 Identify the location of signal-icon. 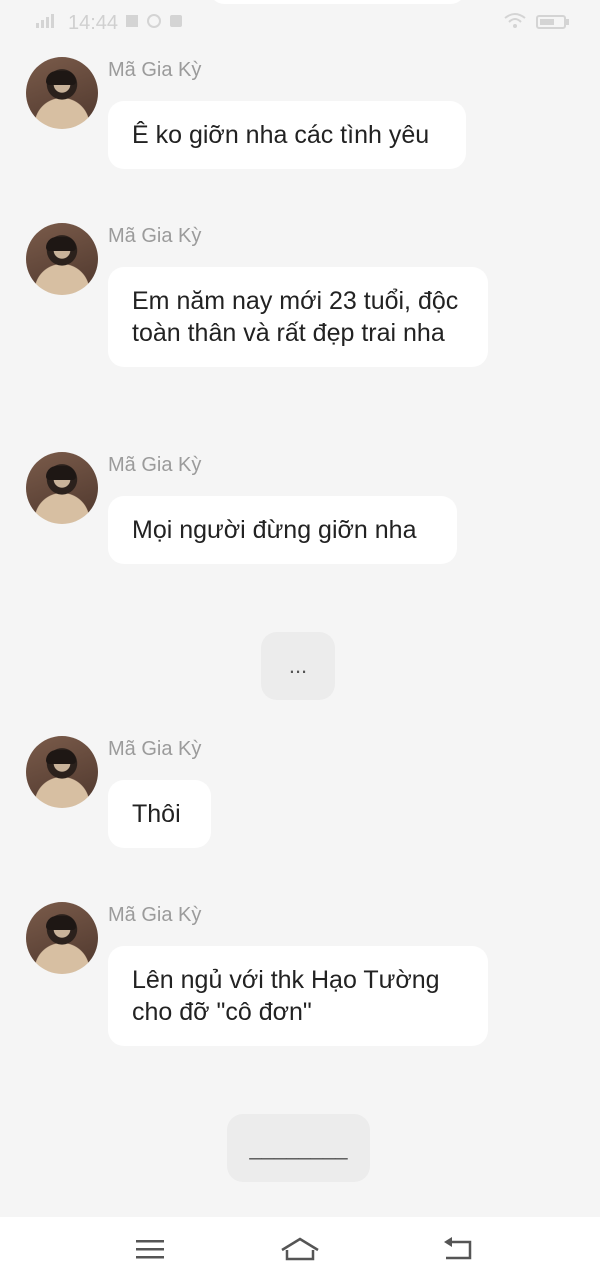
(48, 23).